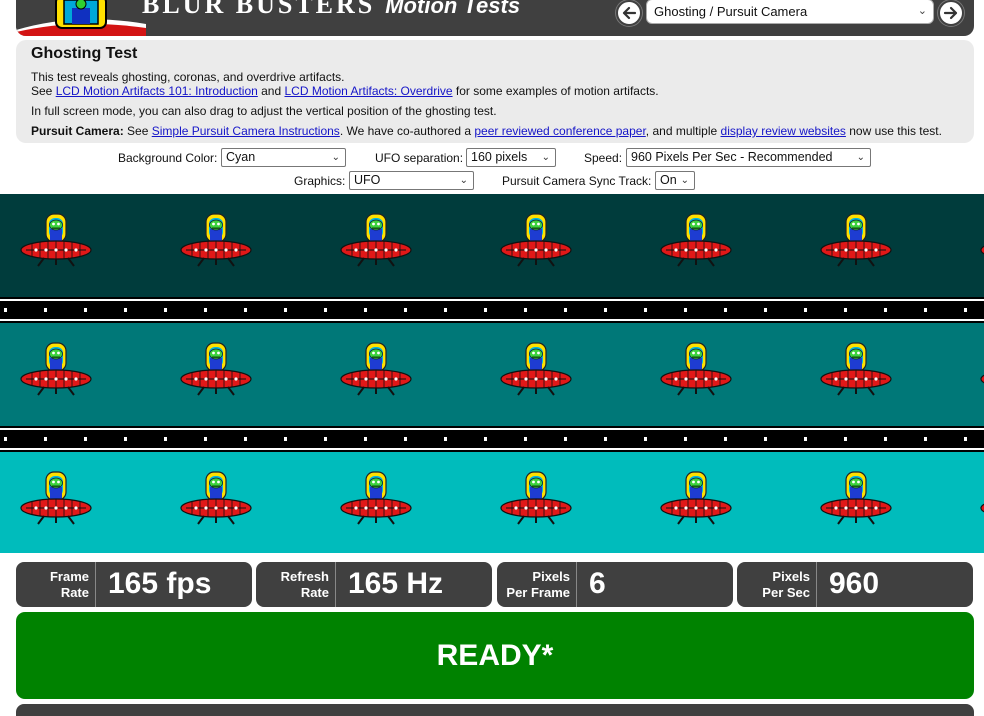 The width and height of the screenshot is (984, 716). Describe the element at coordinates (419, 158) in the screenshot. I see `ufo-separation-label: UFO separation:` at that location.